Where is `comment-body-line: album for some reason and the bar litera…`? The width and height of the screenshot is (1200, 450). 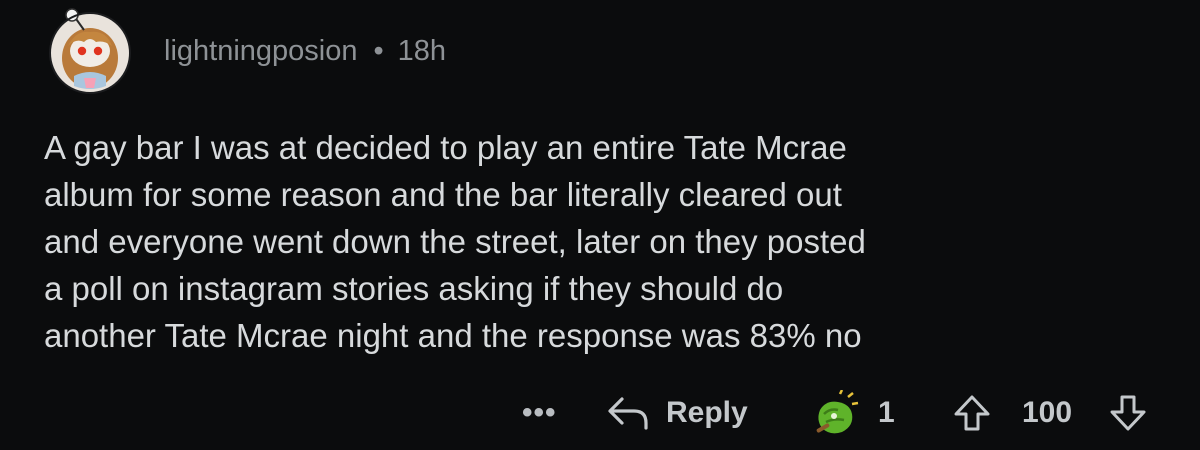 comment-body-line: album for some reason and the bar litera… is located at coordinates (443, 194).